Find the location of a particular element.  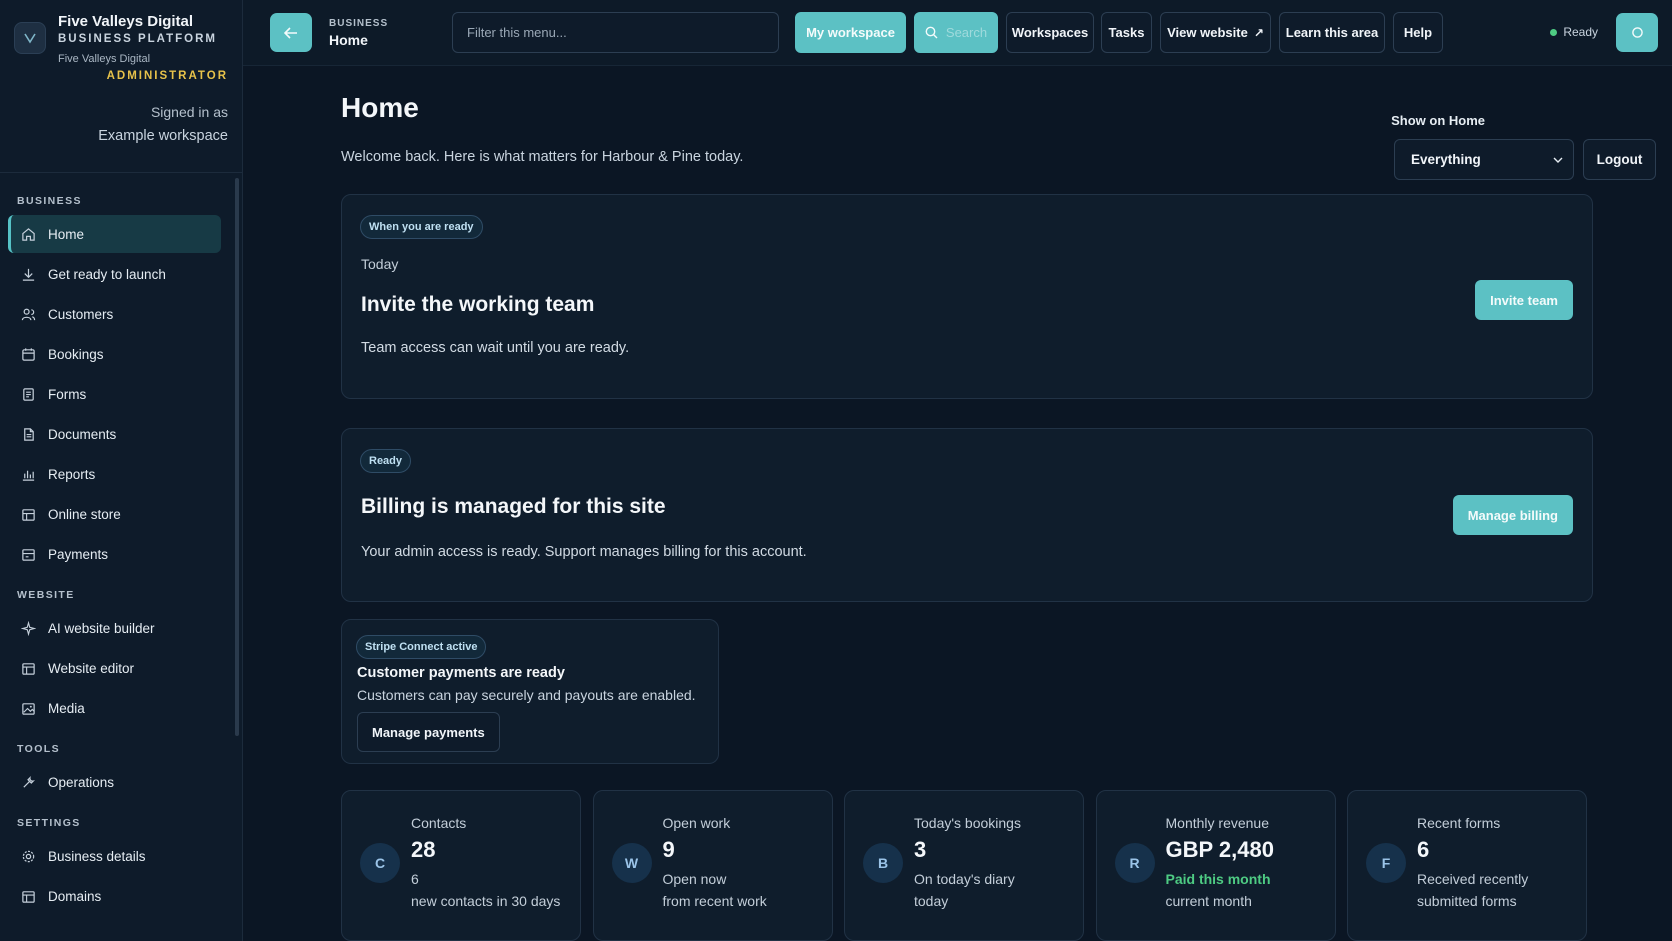

sidebar-item-reports: Reports is located at coordinates (114, 474).